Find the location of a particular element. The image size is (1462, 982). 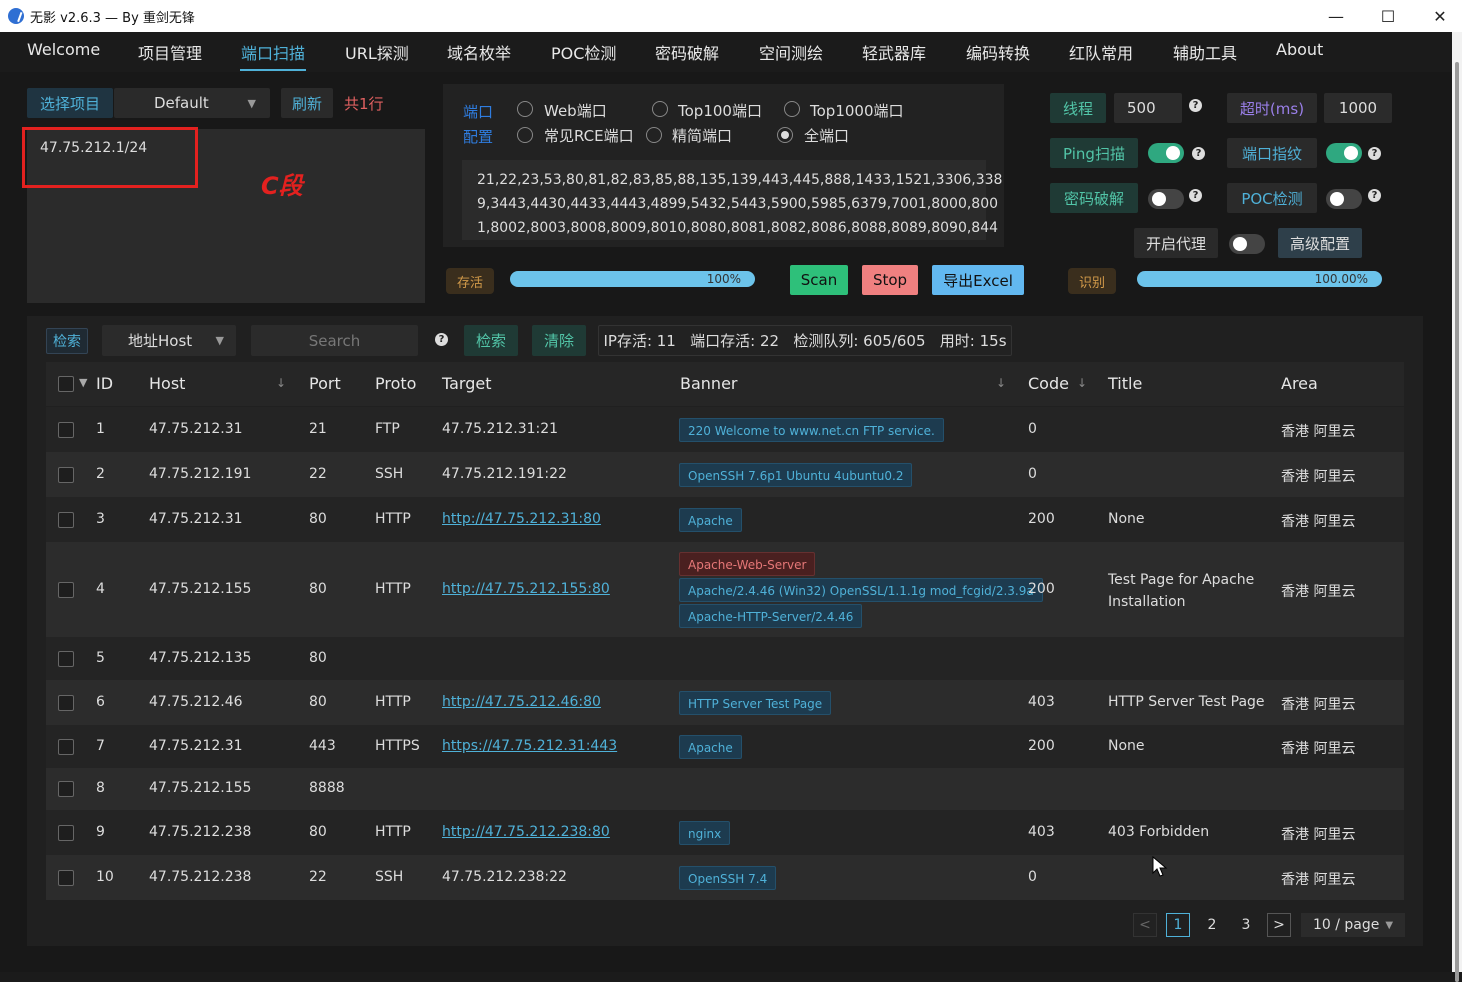

poc-detect-toggle is located at coordinates (1344, 199).